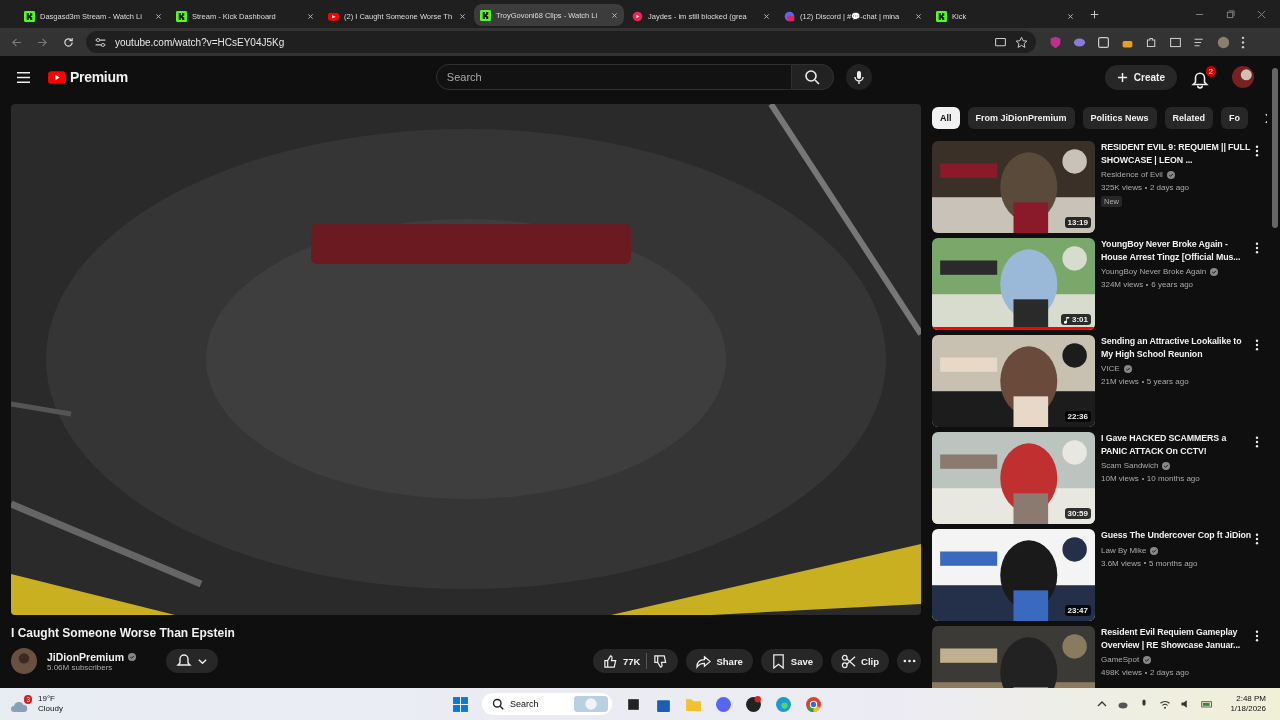  I want to click on scissors-icon, so click(849, 661).